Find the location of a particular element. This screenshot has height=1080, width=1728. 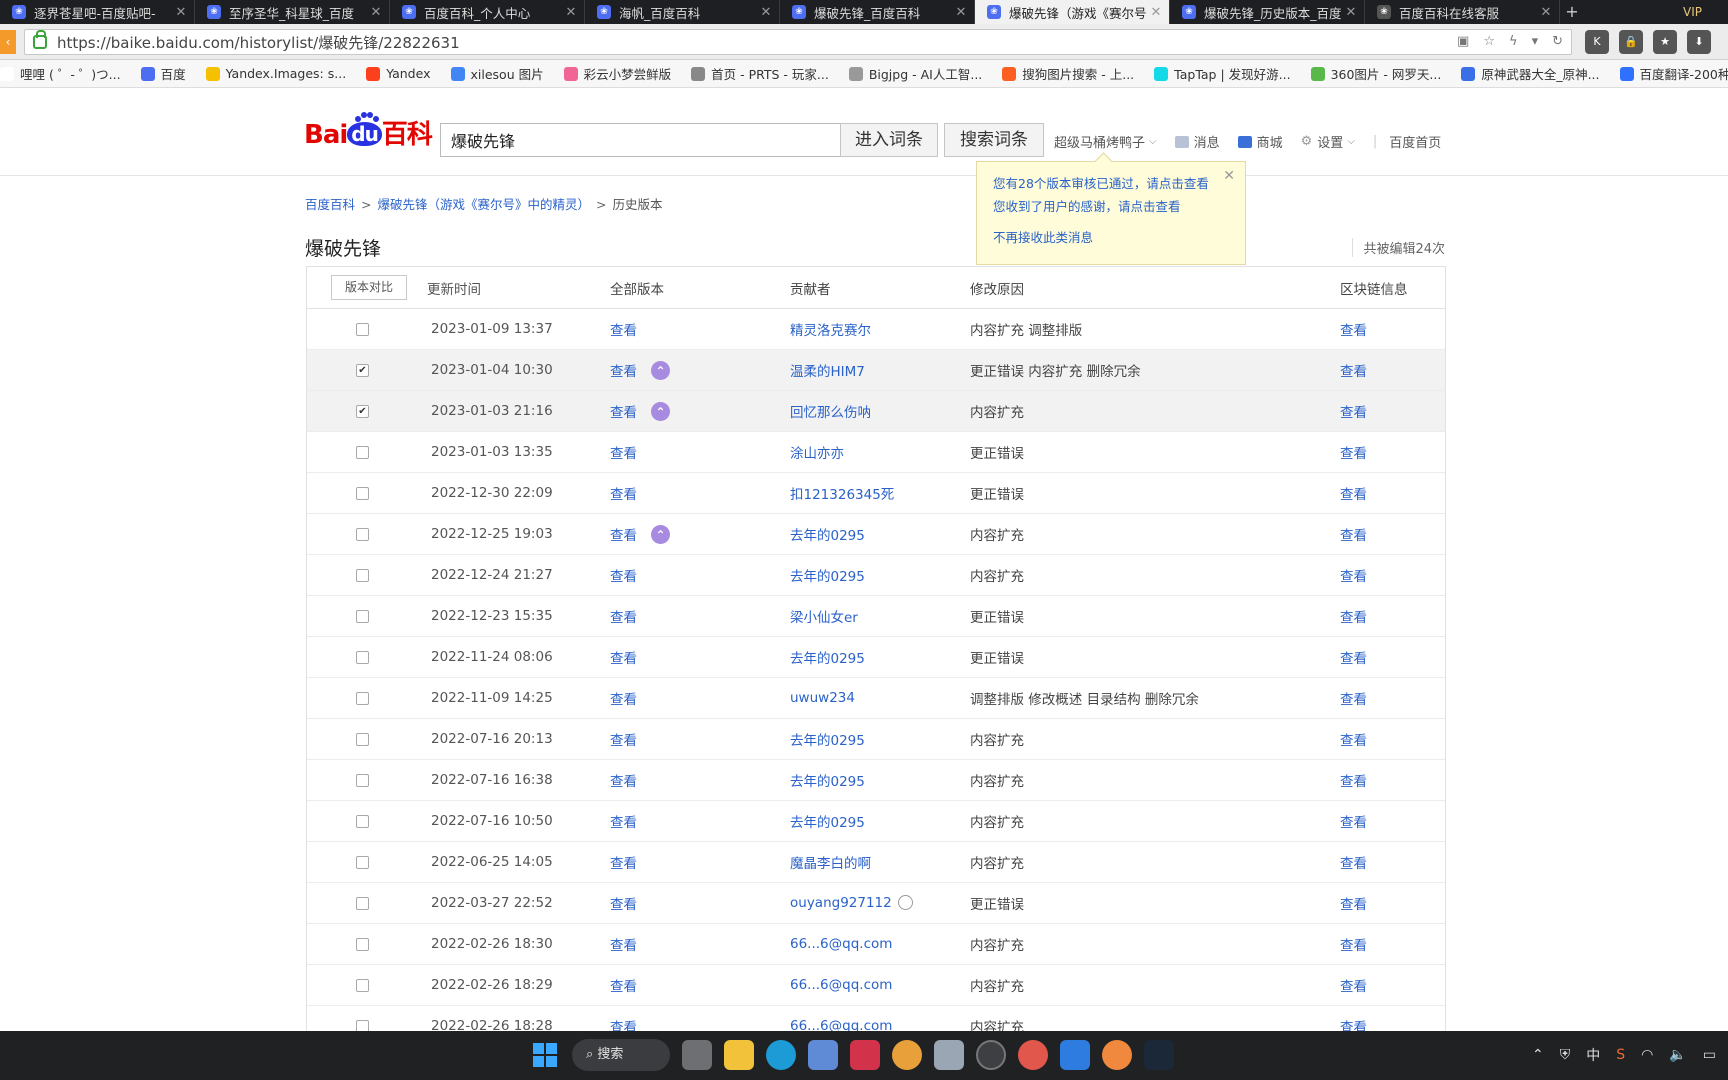

store-icon is located at coordinates (823, 1055).